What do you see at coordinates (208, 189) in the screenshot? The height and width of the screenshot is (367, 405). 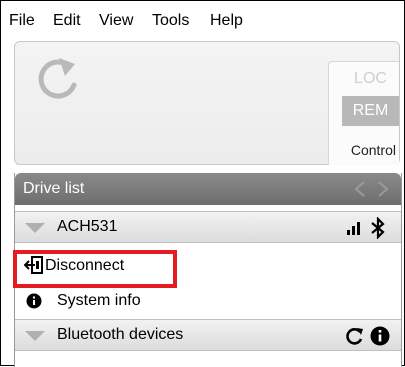 I see `drive-list-header: Drive list` at bounding box center [208, 189].